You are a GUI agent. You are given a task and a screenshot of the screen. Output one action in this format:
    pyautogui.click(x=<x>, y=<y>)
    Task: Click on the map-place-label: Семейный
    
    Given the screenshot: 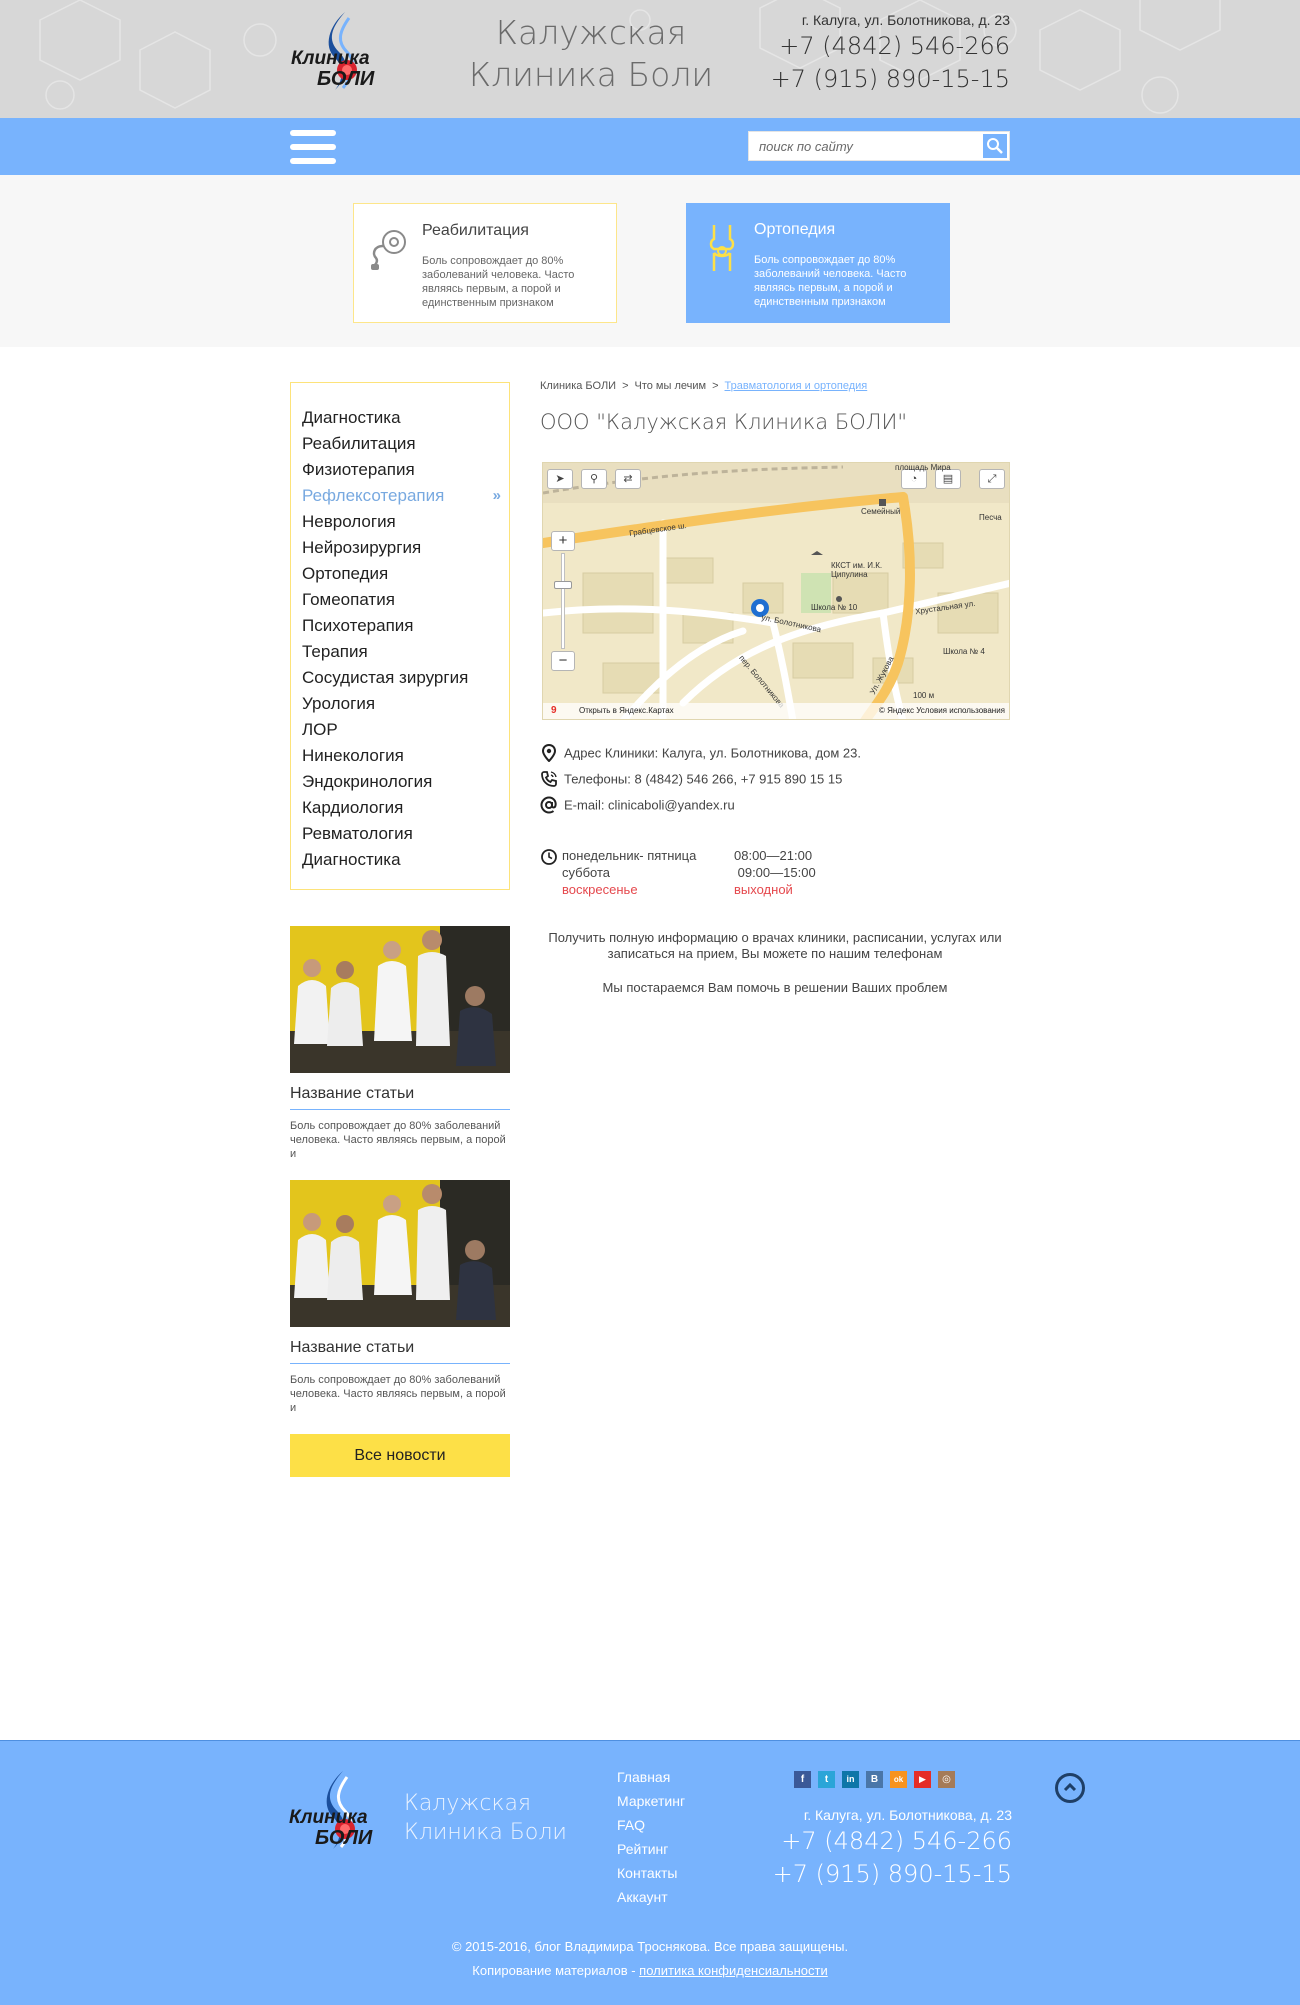 What is the action you would take?
    pyautogui.click(x=881, y=511)
    